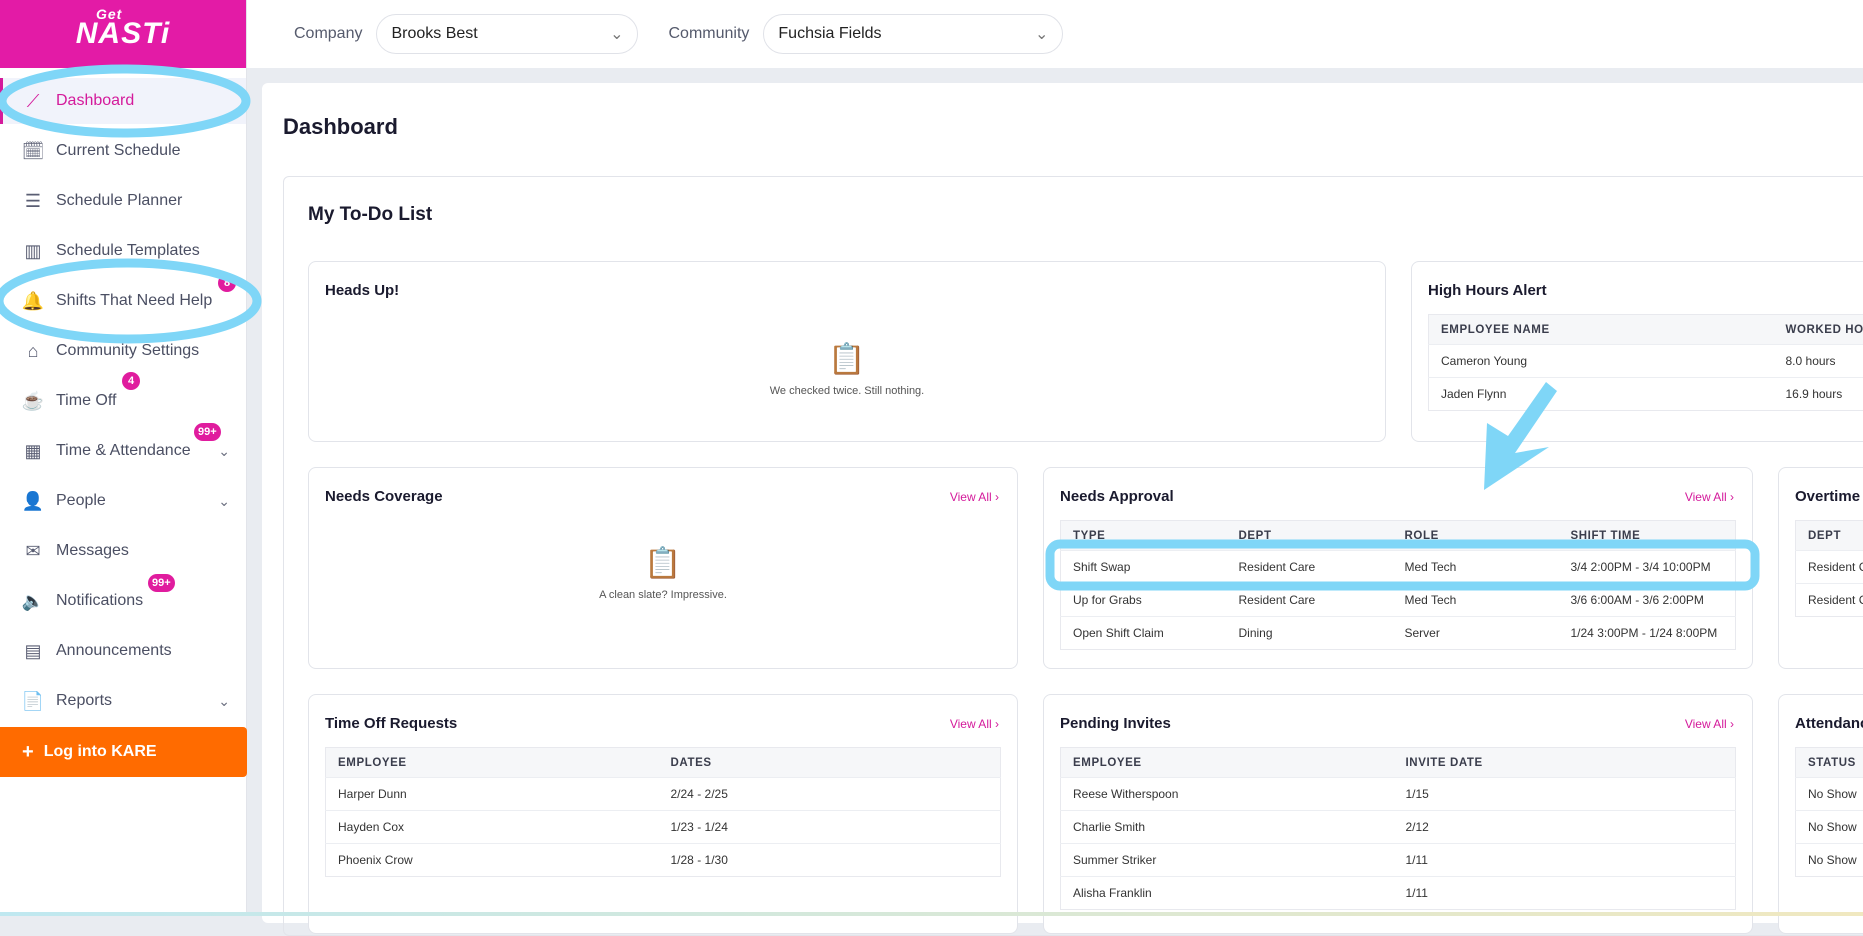 The image size is (1863, 936). I want to click on speaker-icon: 🔈, so click(33, 601).